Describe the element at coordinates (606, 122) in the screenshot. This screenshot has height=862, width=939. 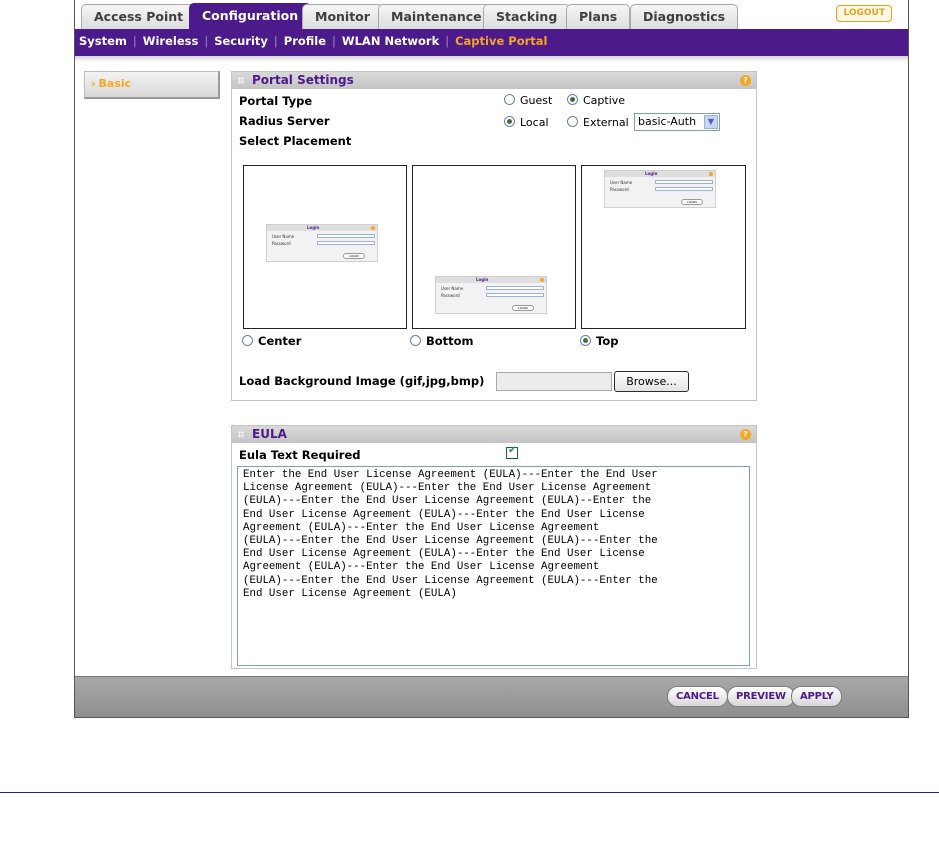
I see `option-label: External` at that location.